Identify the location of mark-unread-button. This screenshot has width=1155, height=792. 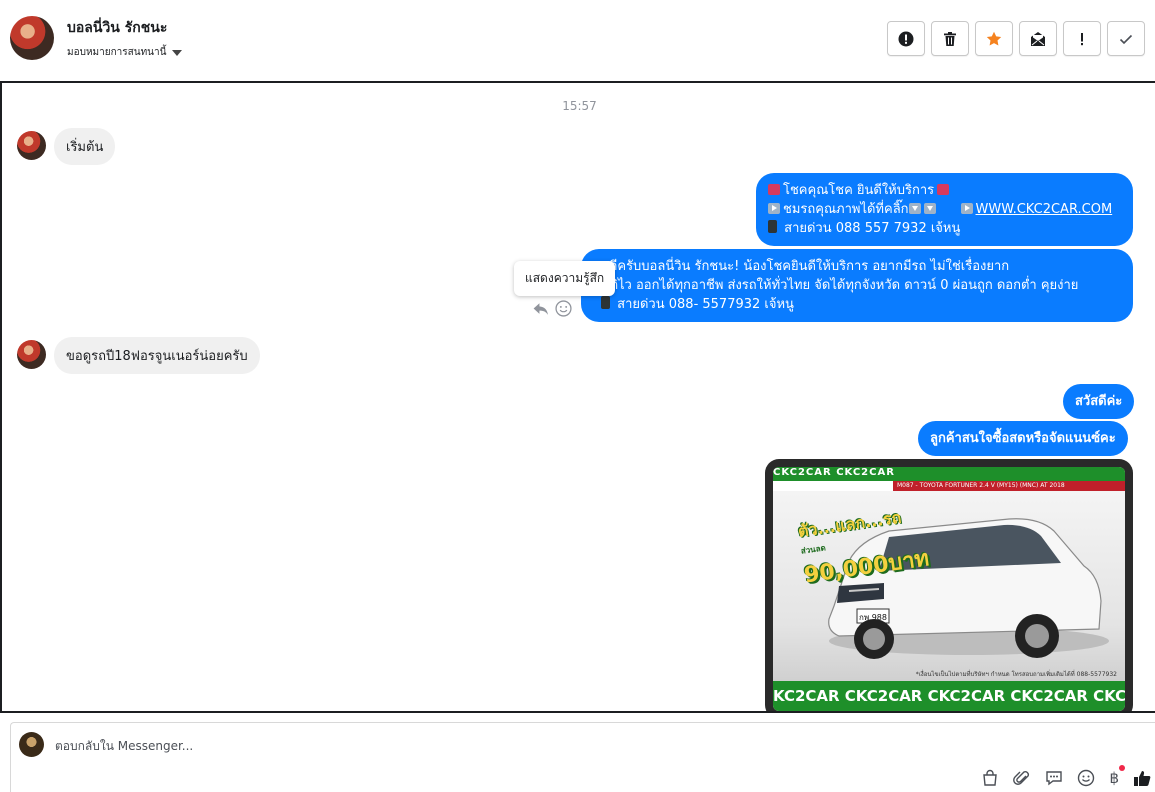
(1038, 38).